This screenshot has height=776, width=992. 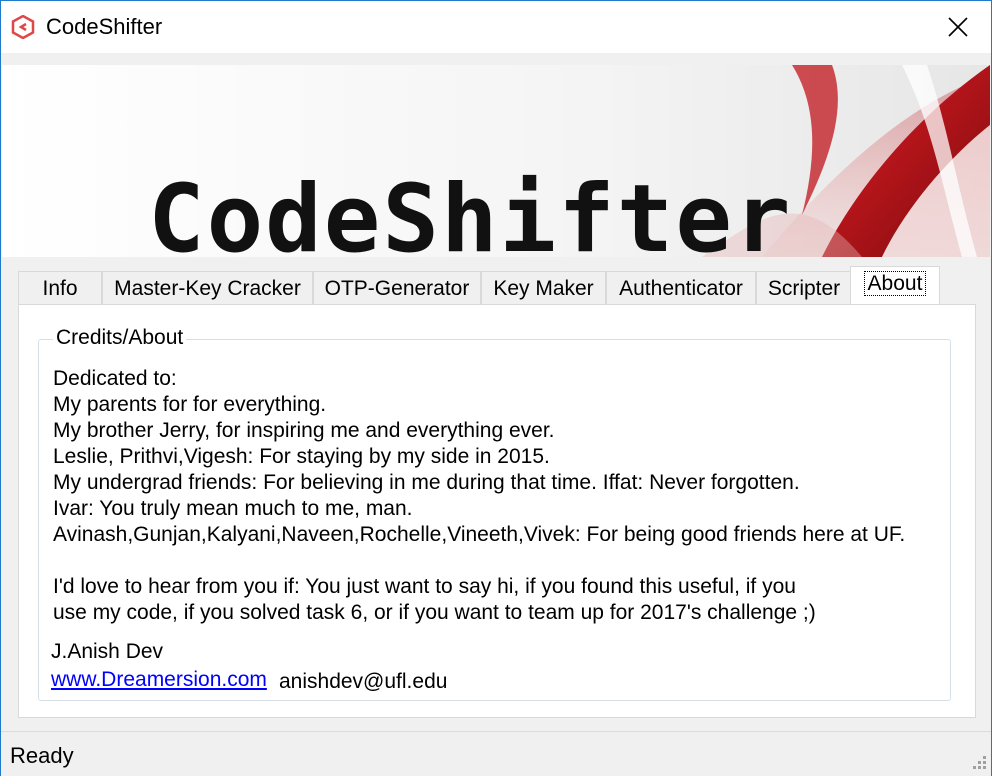 What do you see at coordinates (104, 26) in the screenshot?
I see `window-title: CodeShifter` at bounding box center [104, 26].